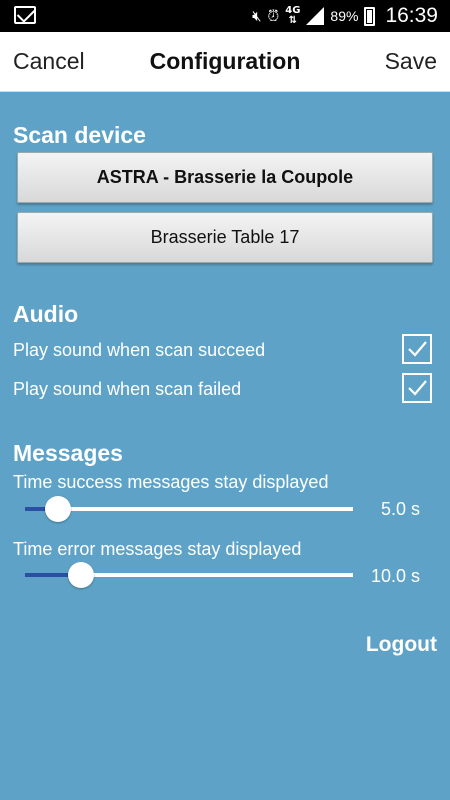 The width and height of the screenshot is (450, 800). What do you see at coordinates (49, 61) in the screenshot?
I see `cancel-button: Cancel` at bounding box center [49, 61].